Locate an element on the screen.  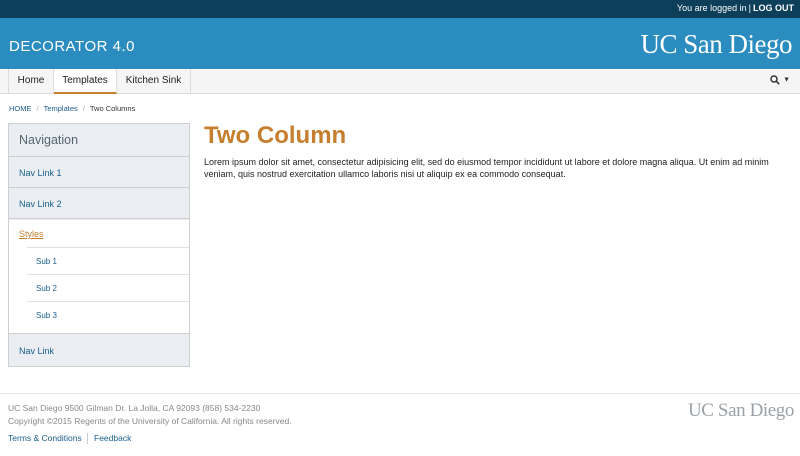
sidebar-item-nav-link: Nav Link is located at coordinates (99, 350).